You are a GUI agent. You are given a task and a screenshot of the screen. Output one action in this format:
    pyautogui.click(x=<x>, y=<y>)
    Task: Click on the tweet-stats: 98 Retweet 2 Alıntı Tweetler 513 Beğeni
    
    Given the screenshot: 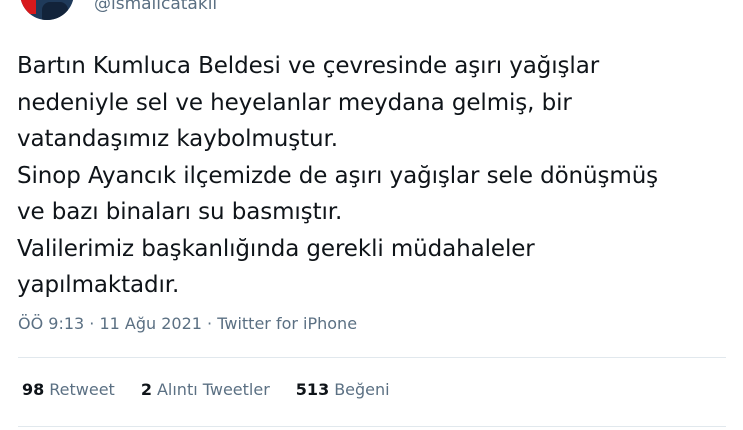 What is the action you would take?
    pyautogui.click(x=206, y=389)
    